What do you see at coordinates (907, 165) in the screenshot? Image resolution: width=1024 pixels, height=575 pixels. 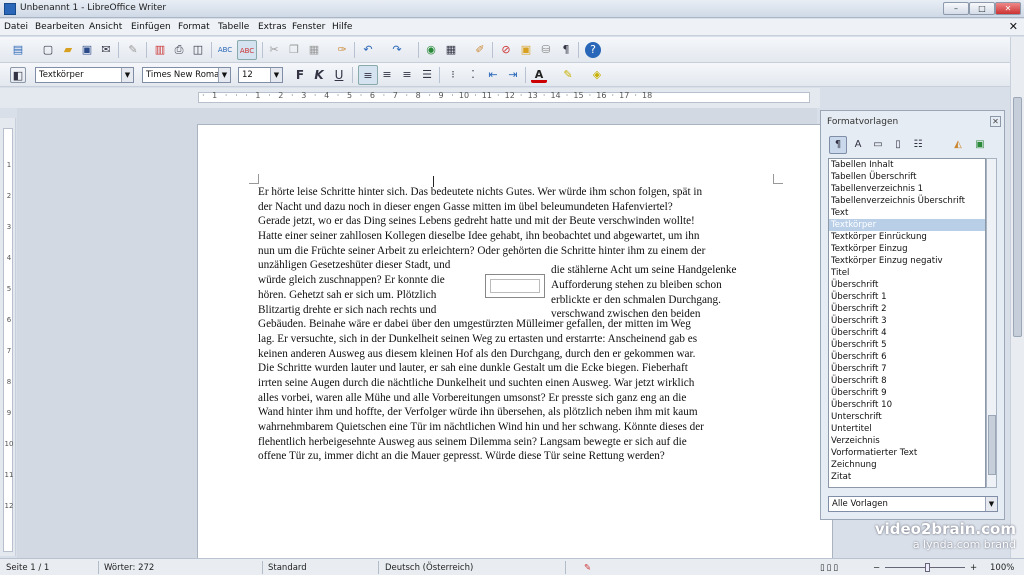 I see `style-list-item: Tabellen Inhalt` at bounding box center [907, 165].